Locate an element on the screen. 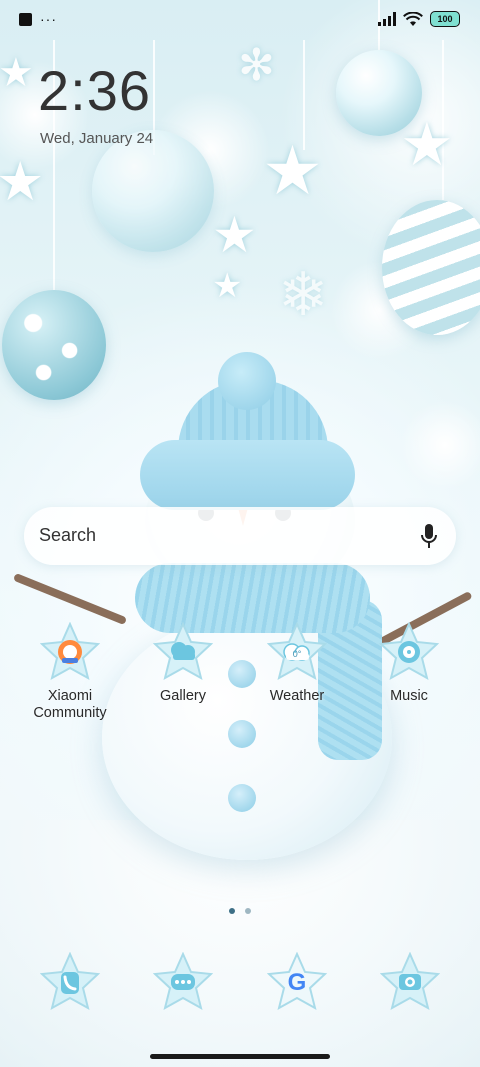  search-placeholder: Search is located at coordinates (68, 535).